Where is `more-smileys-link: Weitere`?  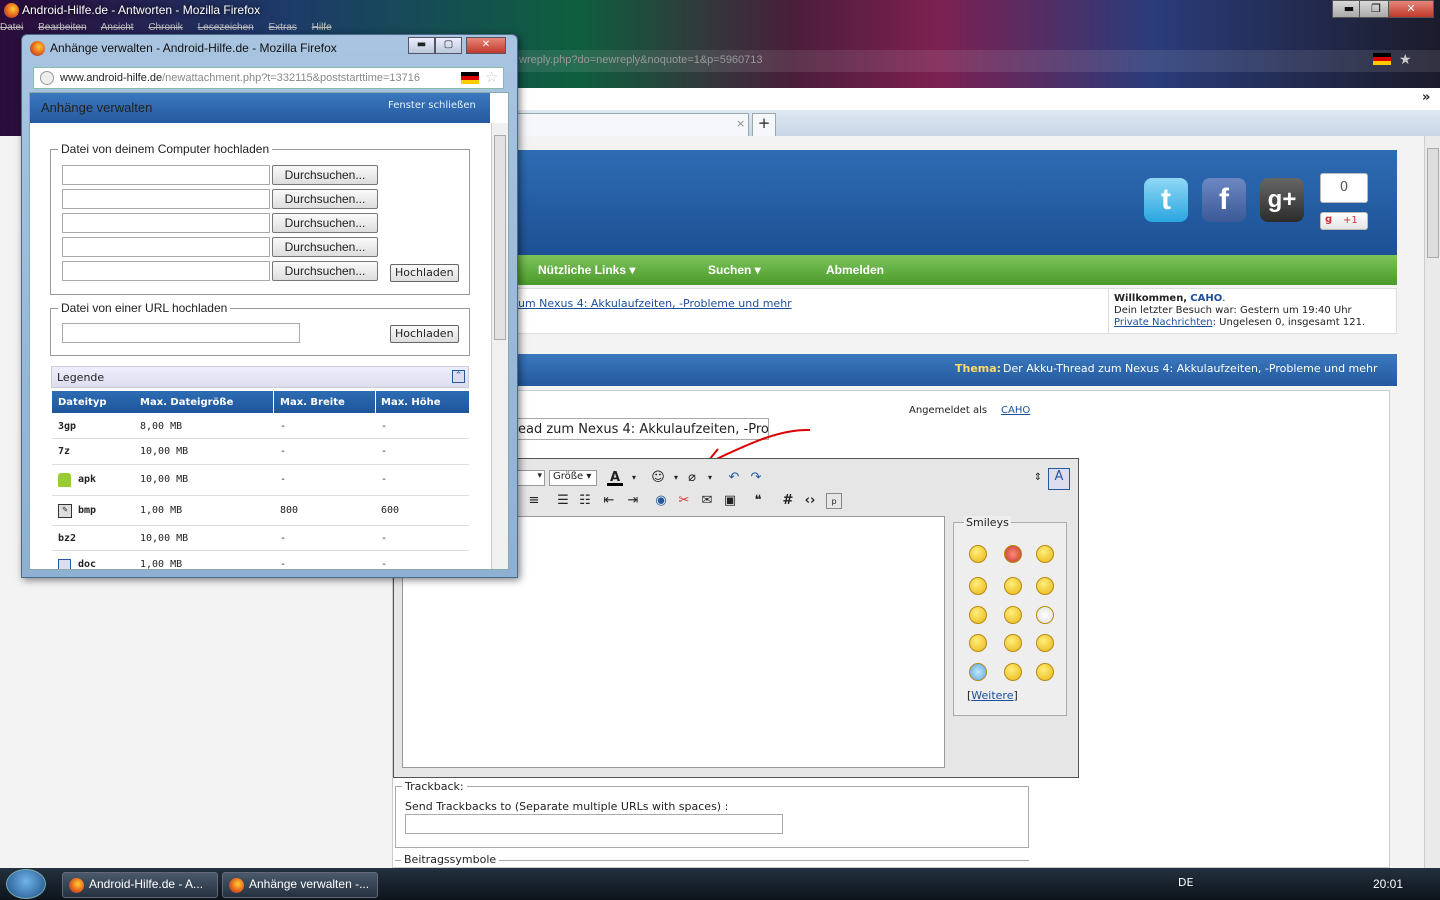 more-smileys-link: Weitere is located at coordinates (992, 695).